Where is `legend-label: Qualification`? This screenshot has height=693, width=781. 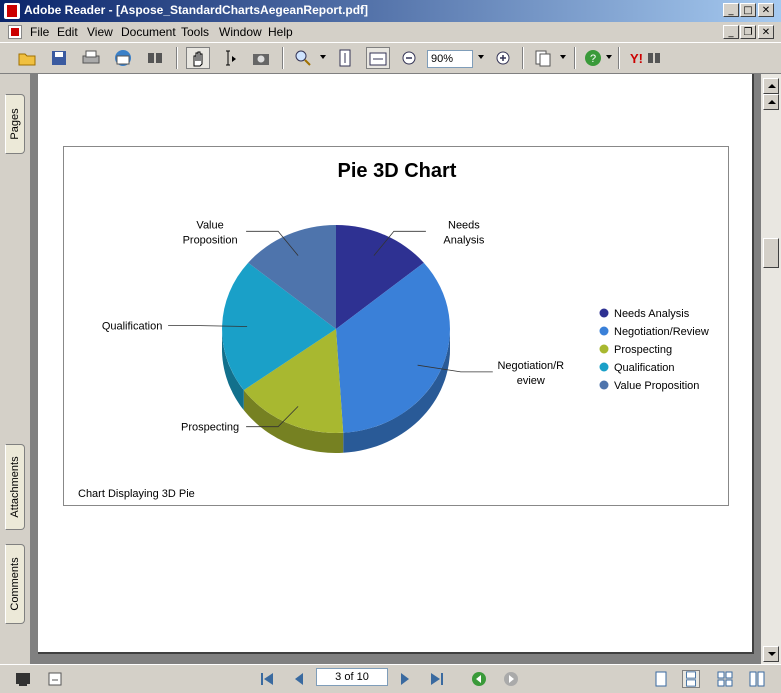 legend-label: Qualification is located at coordinates (644, 368).